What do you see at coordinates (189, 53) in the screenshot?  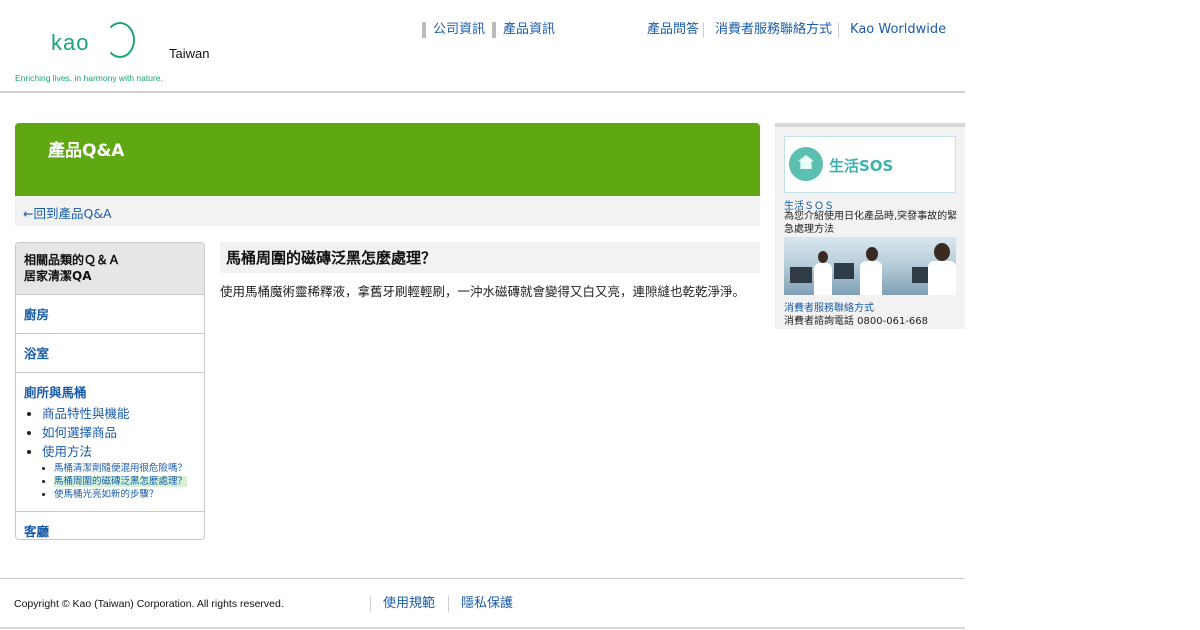 I see `region-label: Taiwan` at bounding box center [189, 53].